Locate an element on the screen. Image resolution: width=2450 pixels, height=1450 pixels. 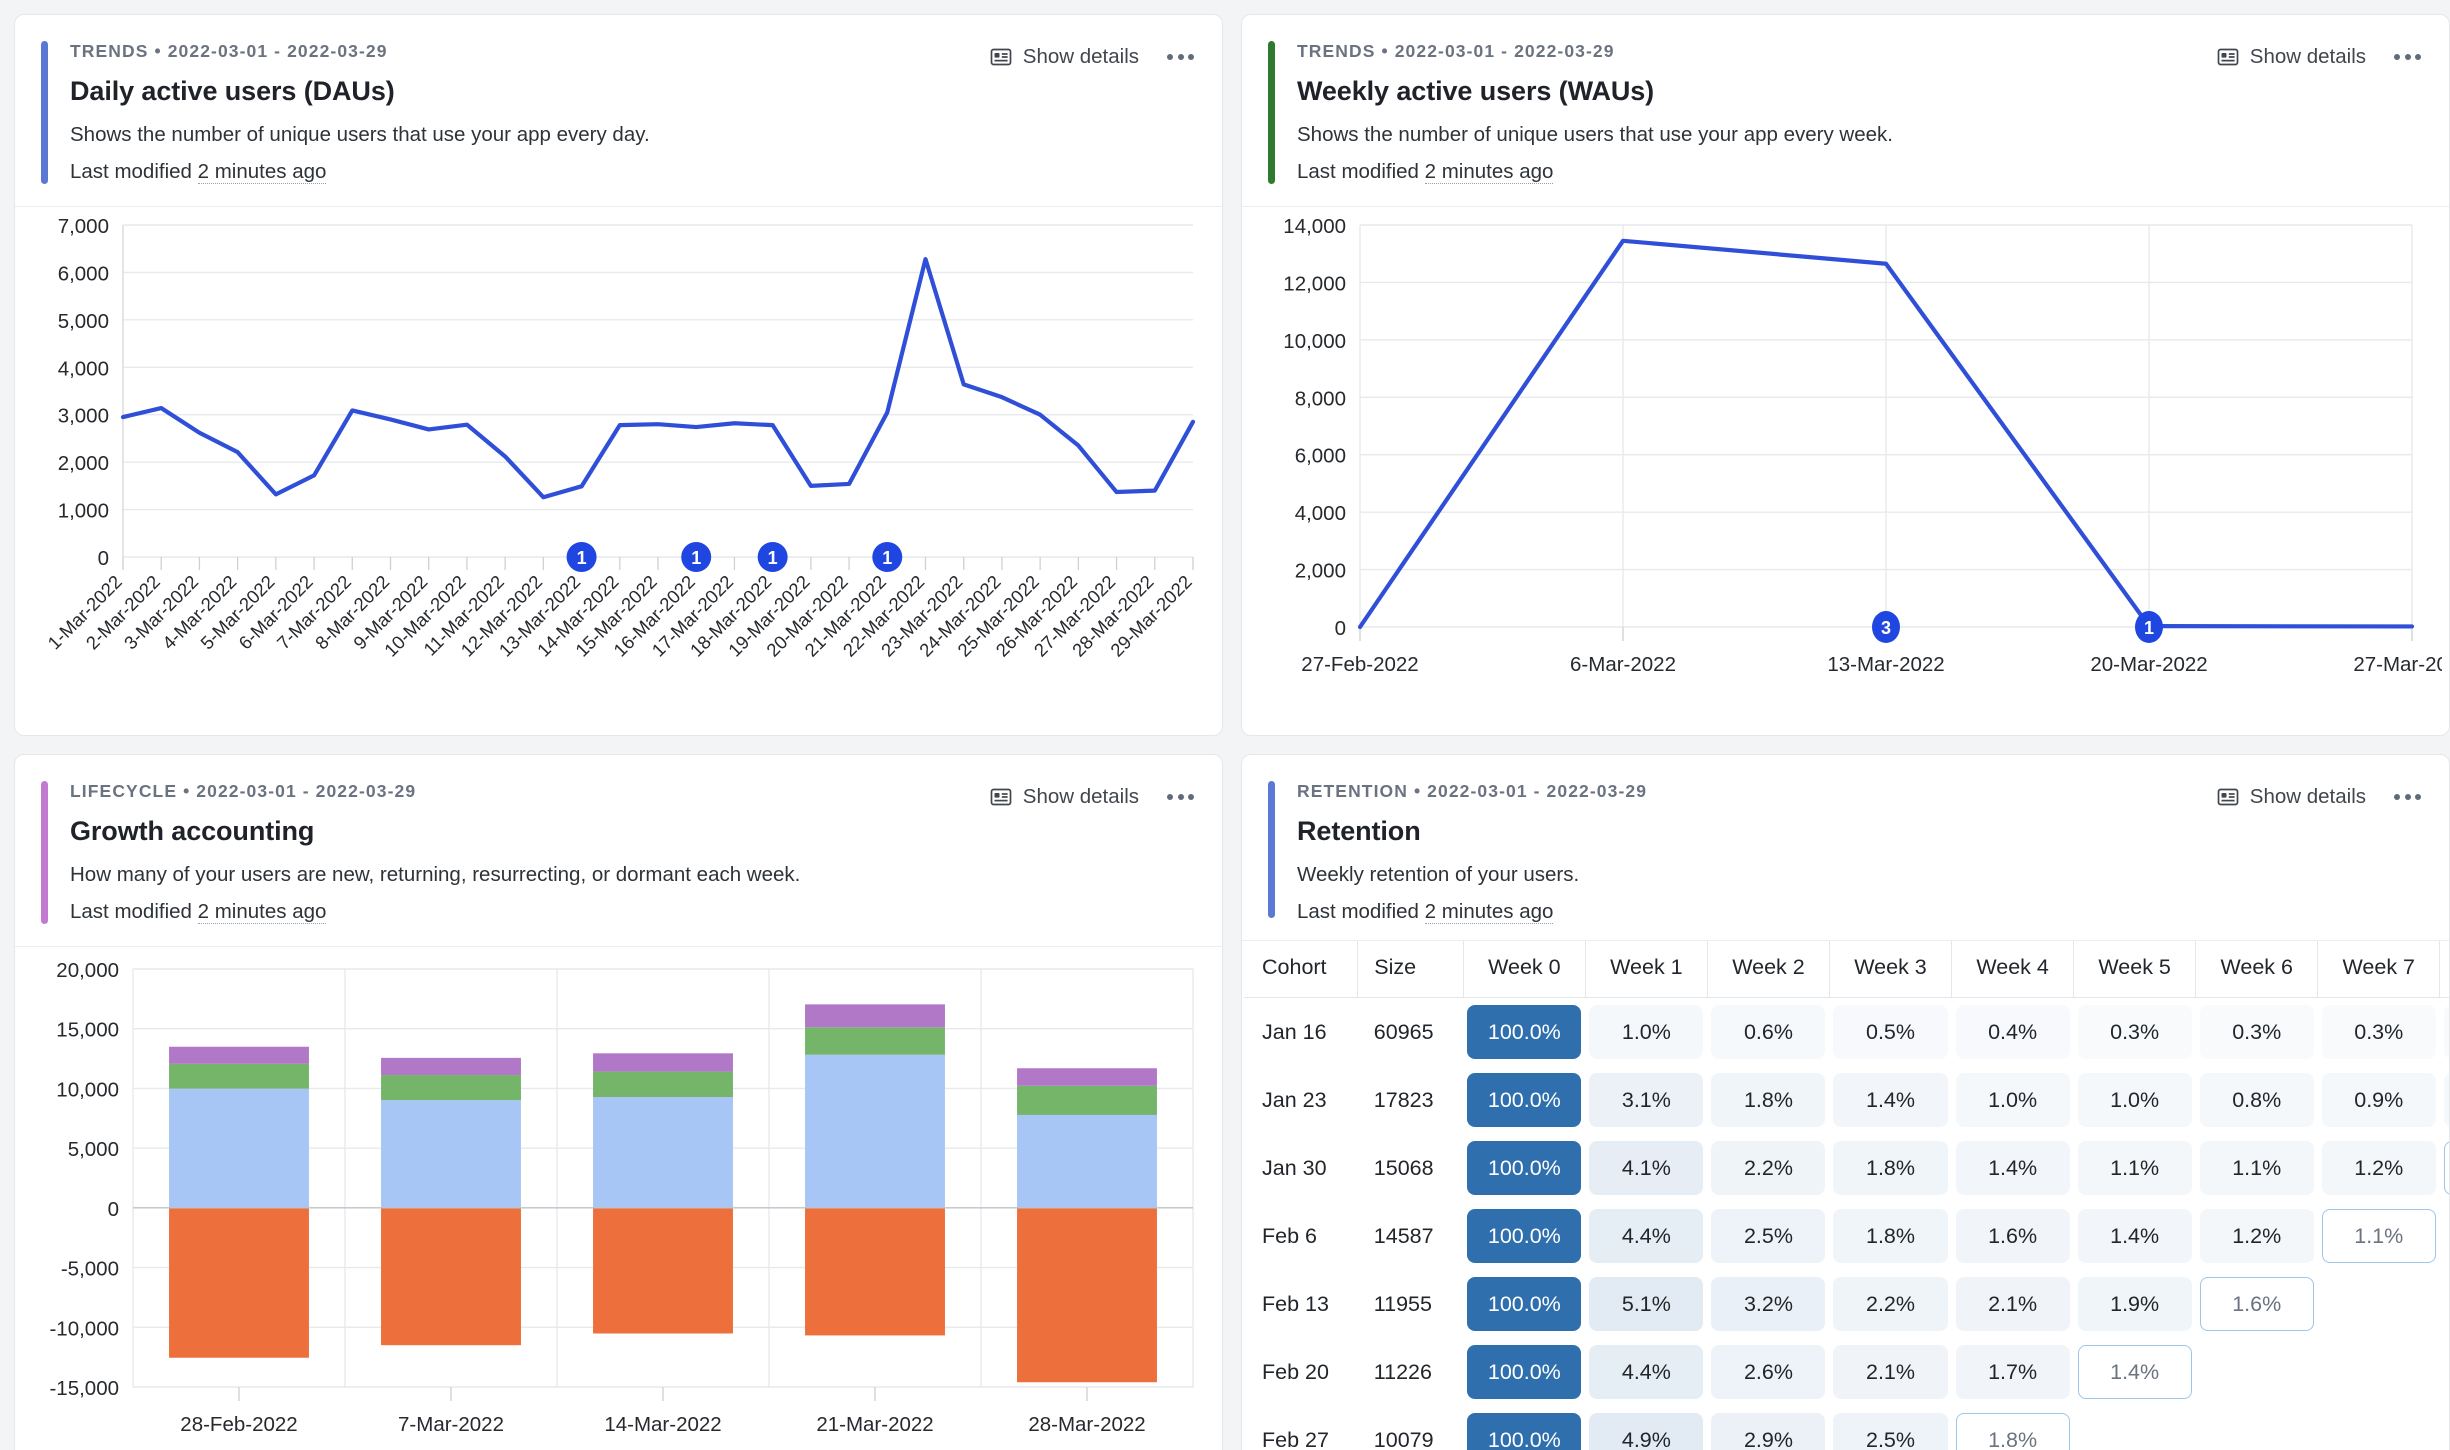
accent-bar is located at coordinates (1271, 849).